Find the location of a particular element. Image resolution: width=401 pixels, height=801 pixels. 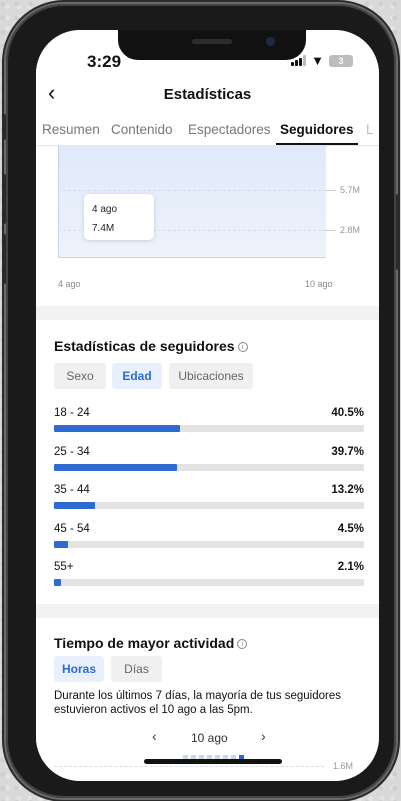

wifi-icon: ▼ is located at coordinates (317, 60).